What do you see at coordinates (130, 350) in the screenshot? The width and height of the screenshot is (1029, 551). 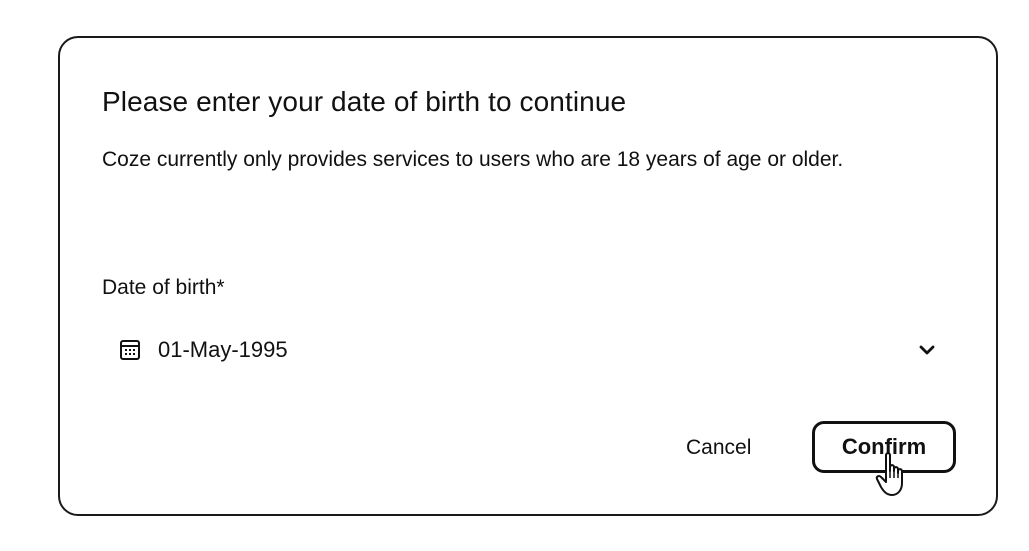 I see `calendar-icon` at bounding box center [130, 350].